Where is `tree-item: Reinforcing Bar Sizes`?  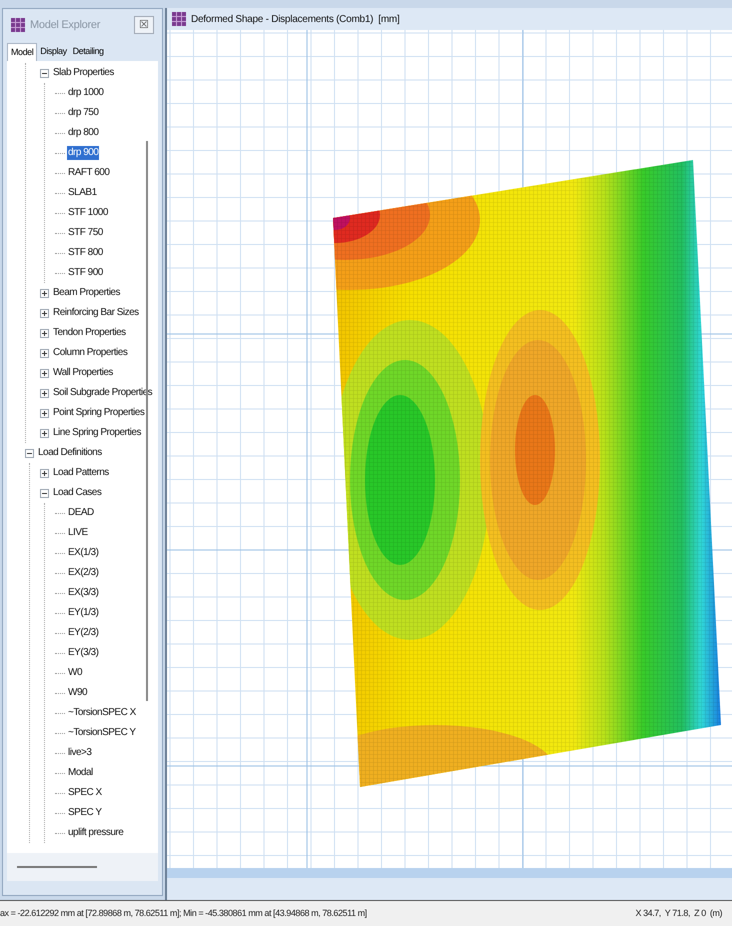
tree-item: Reinforcing Bar Sizes is located at coordinates (96, 313).